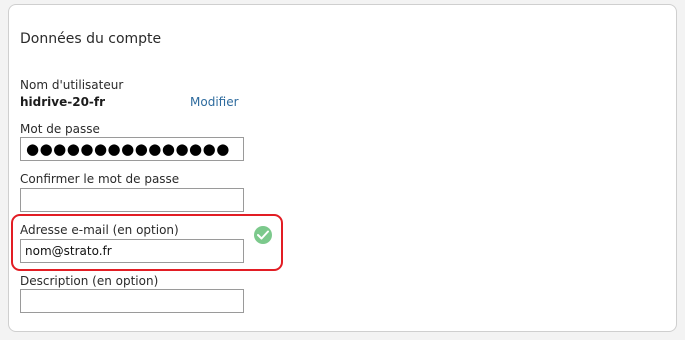  What do you see at coordinates (263, 235) in the screenshot?
I see `check-circle-icon` at bounding box center [263, 235].